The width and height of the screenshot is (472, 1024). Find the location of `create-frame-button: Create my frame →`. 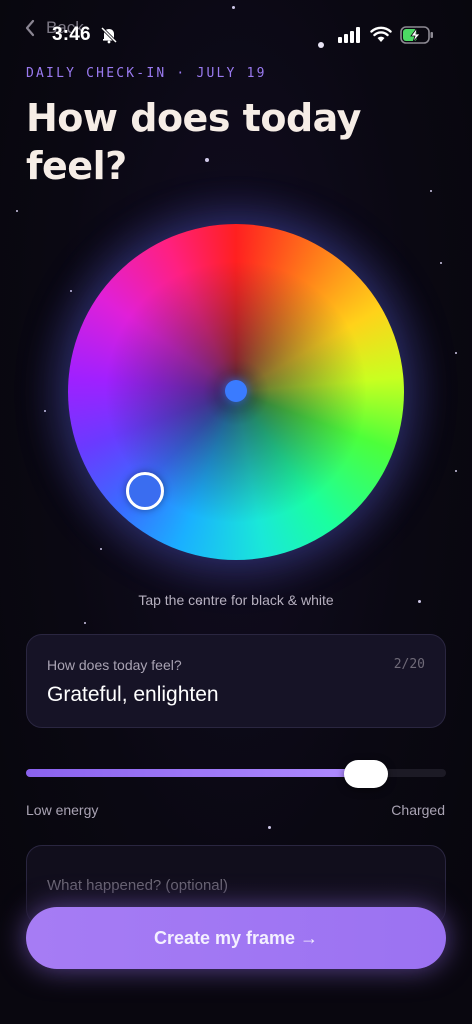

create-frame-button: Create my frame → is located at coordinates (236, 938).